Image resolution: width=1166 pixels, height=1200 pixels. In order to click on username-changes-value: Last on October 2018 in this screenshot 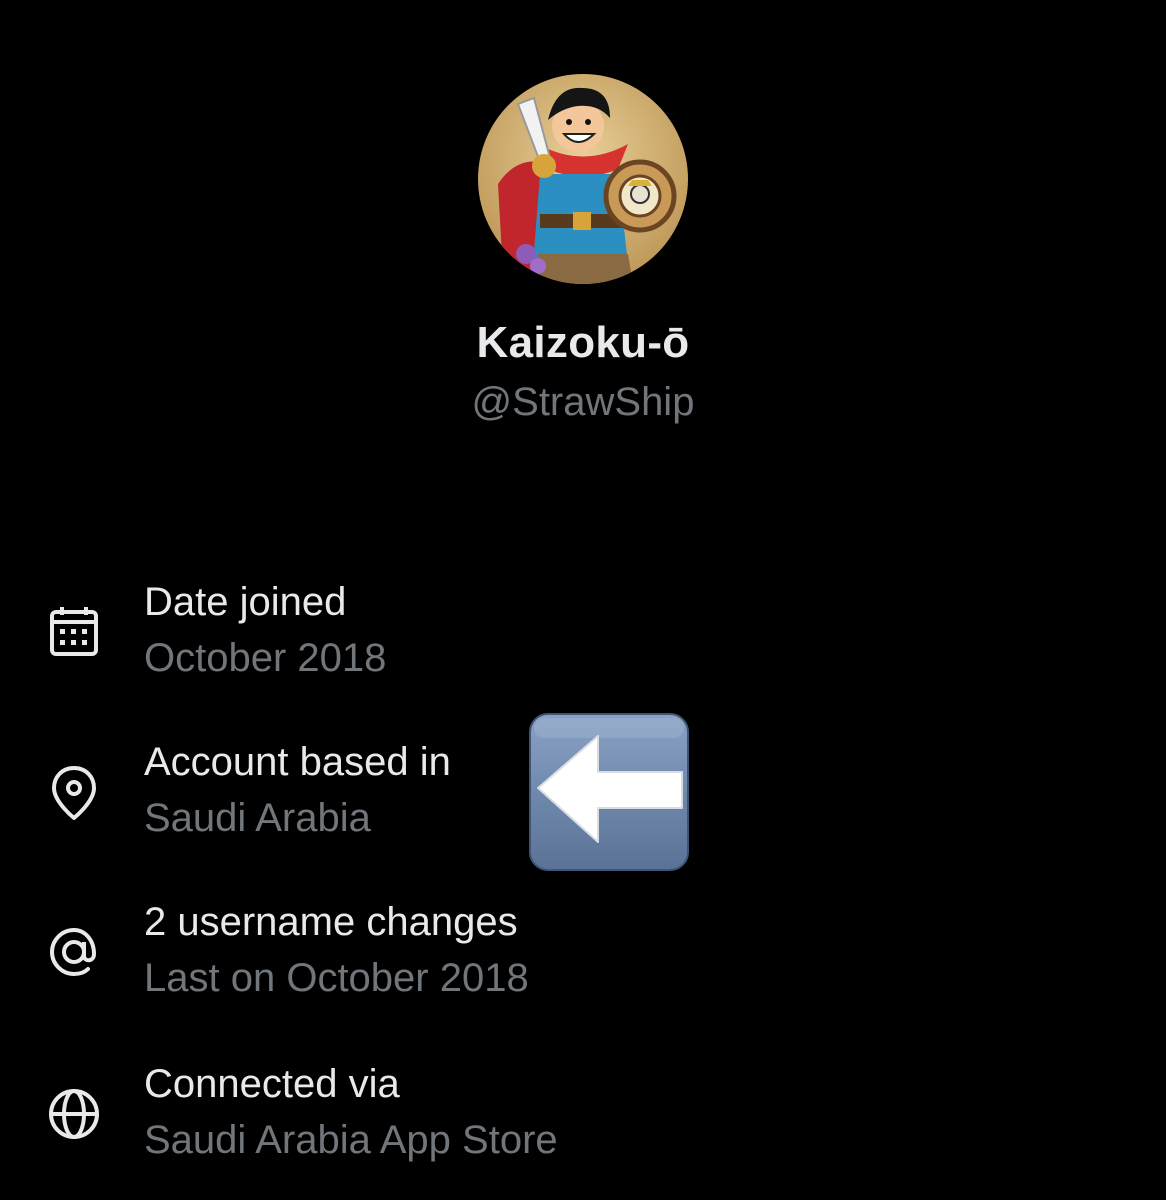, I will do `click(336, 978)`.